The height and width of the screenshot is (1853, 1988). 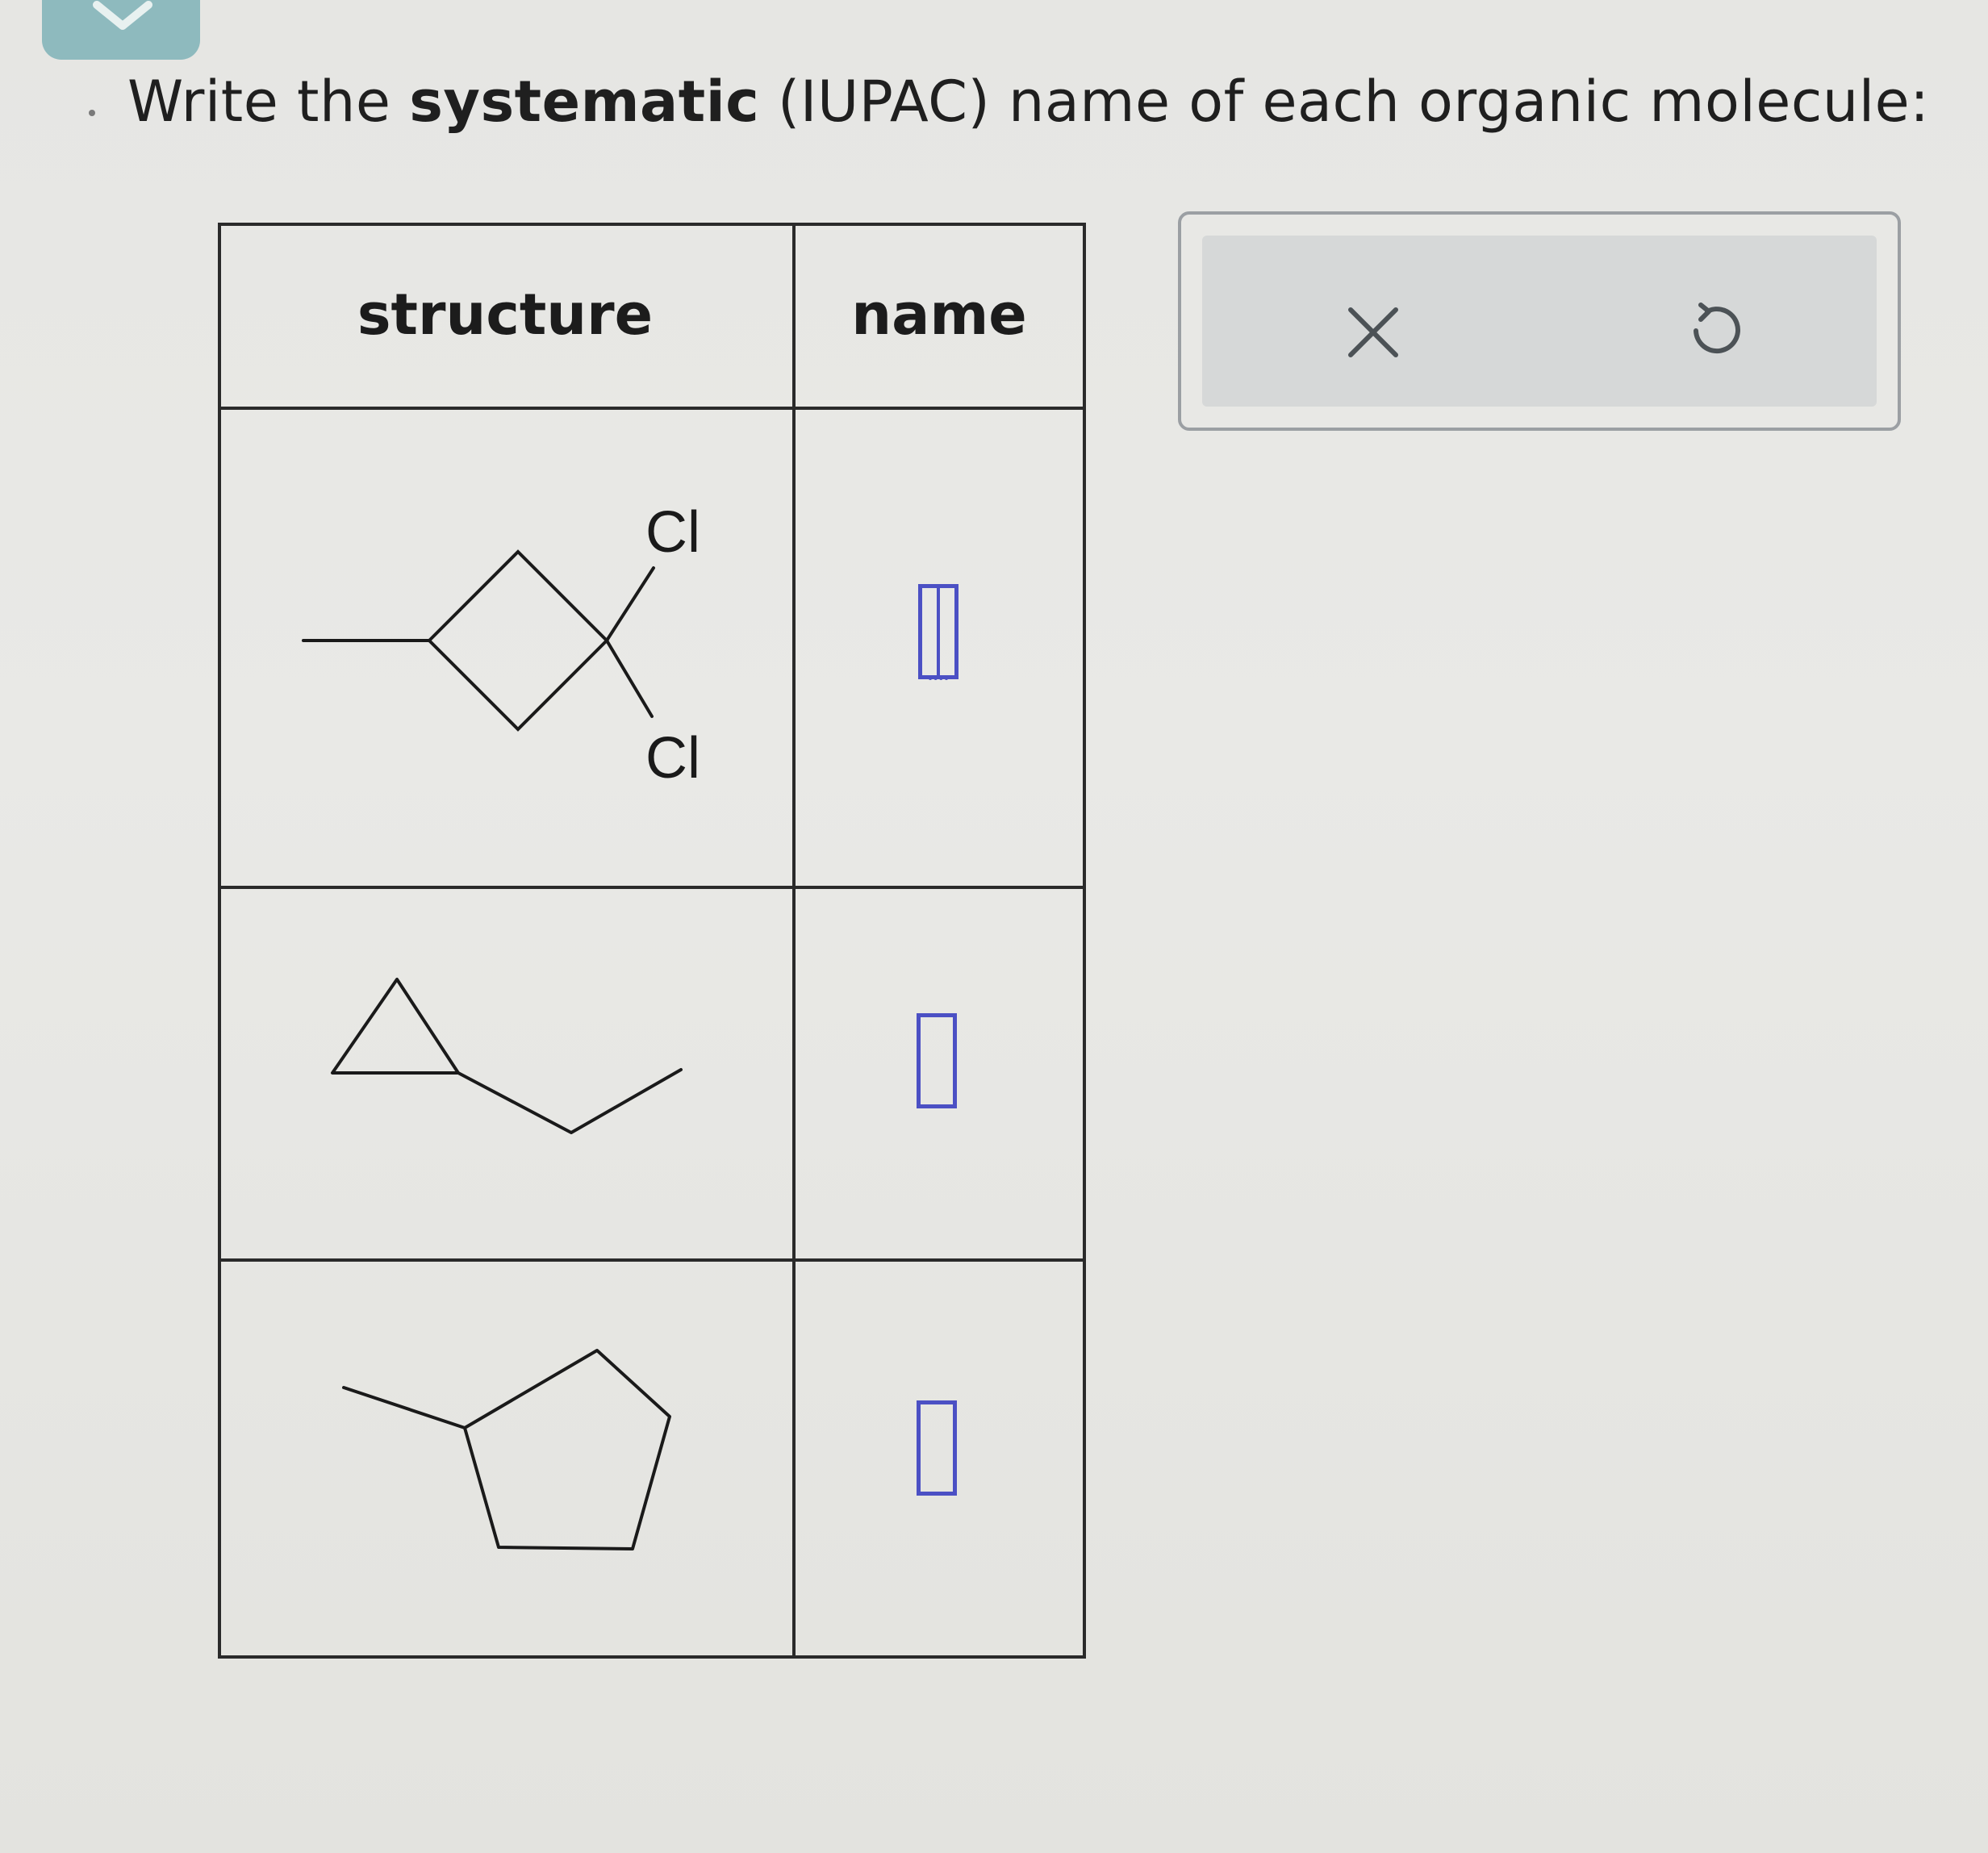 I want to click on undo-button, so click(x=1715, y=333).